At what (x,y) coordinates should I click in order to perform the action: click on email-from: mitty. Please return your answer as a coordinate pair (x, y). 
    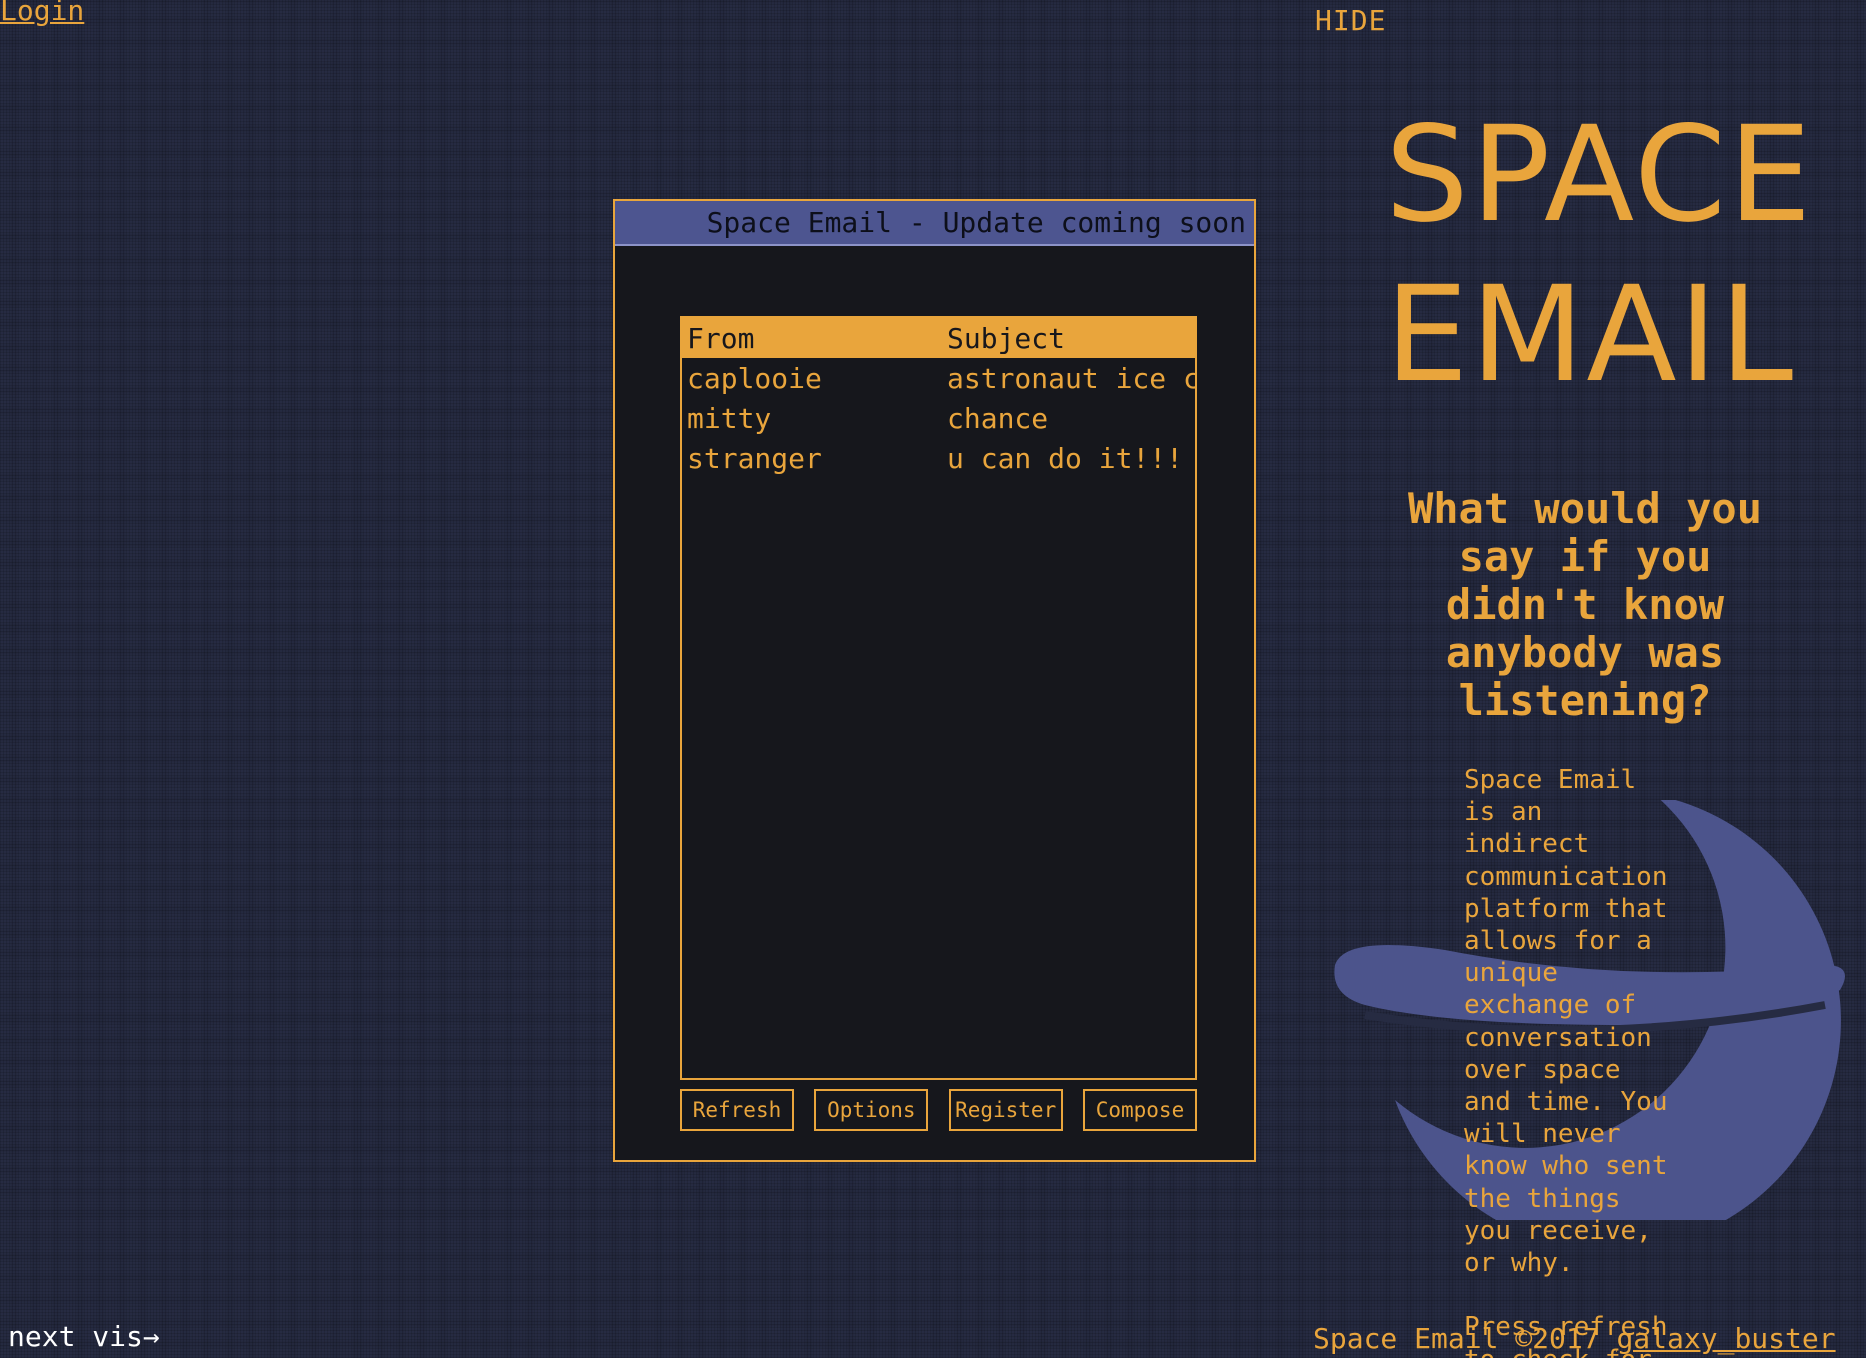
    Looking at the image, I should click on (729, 418).